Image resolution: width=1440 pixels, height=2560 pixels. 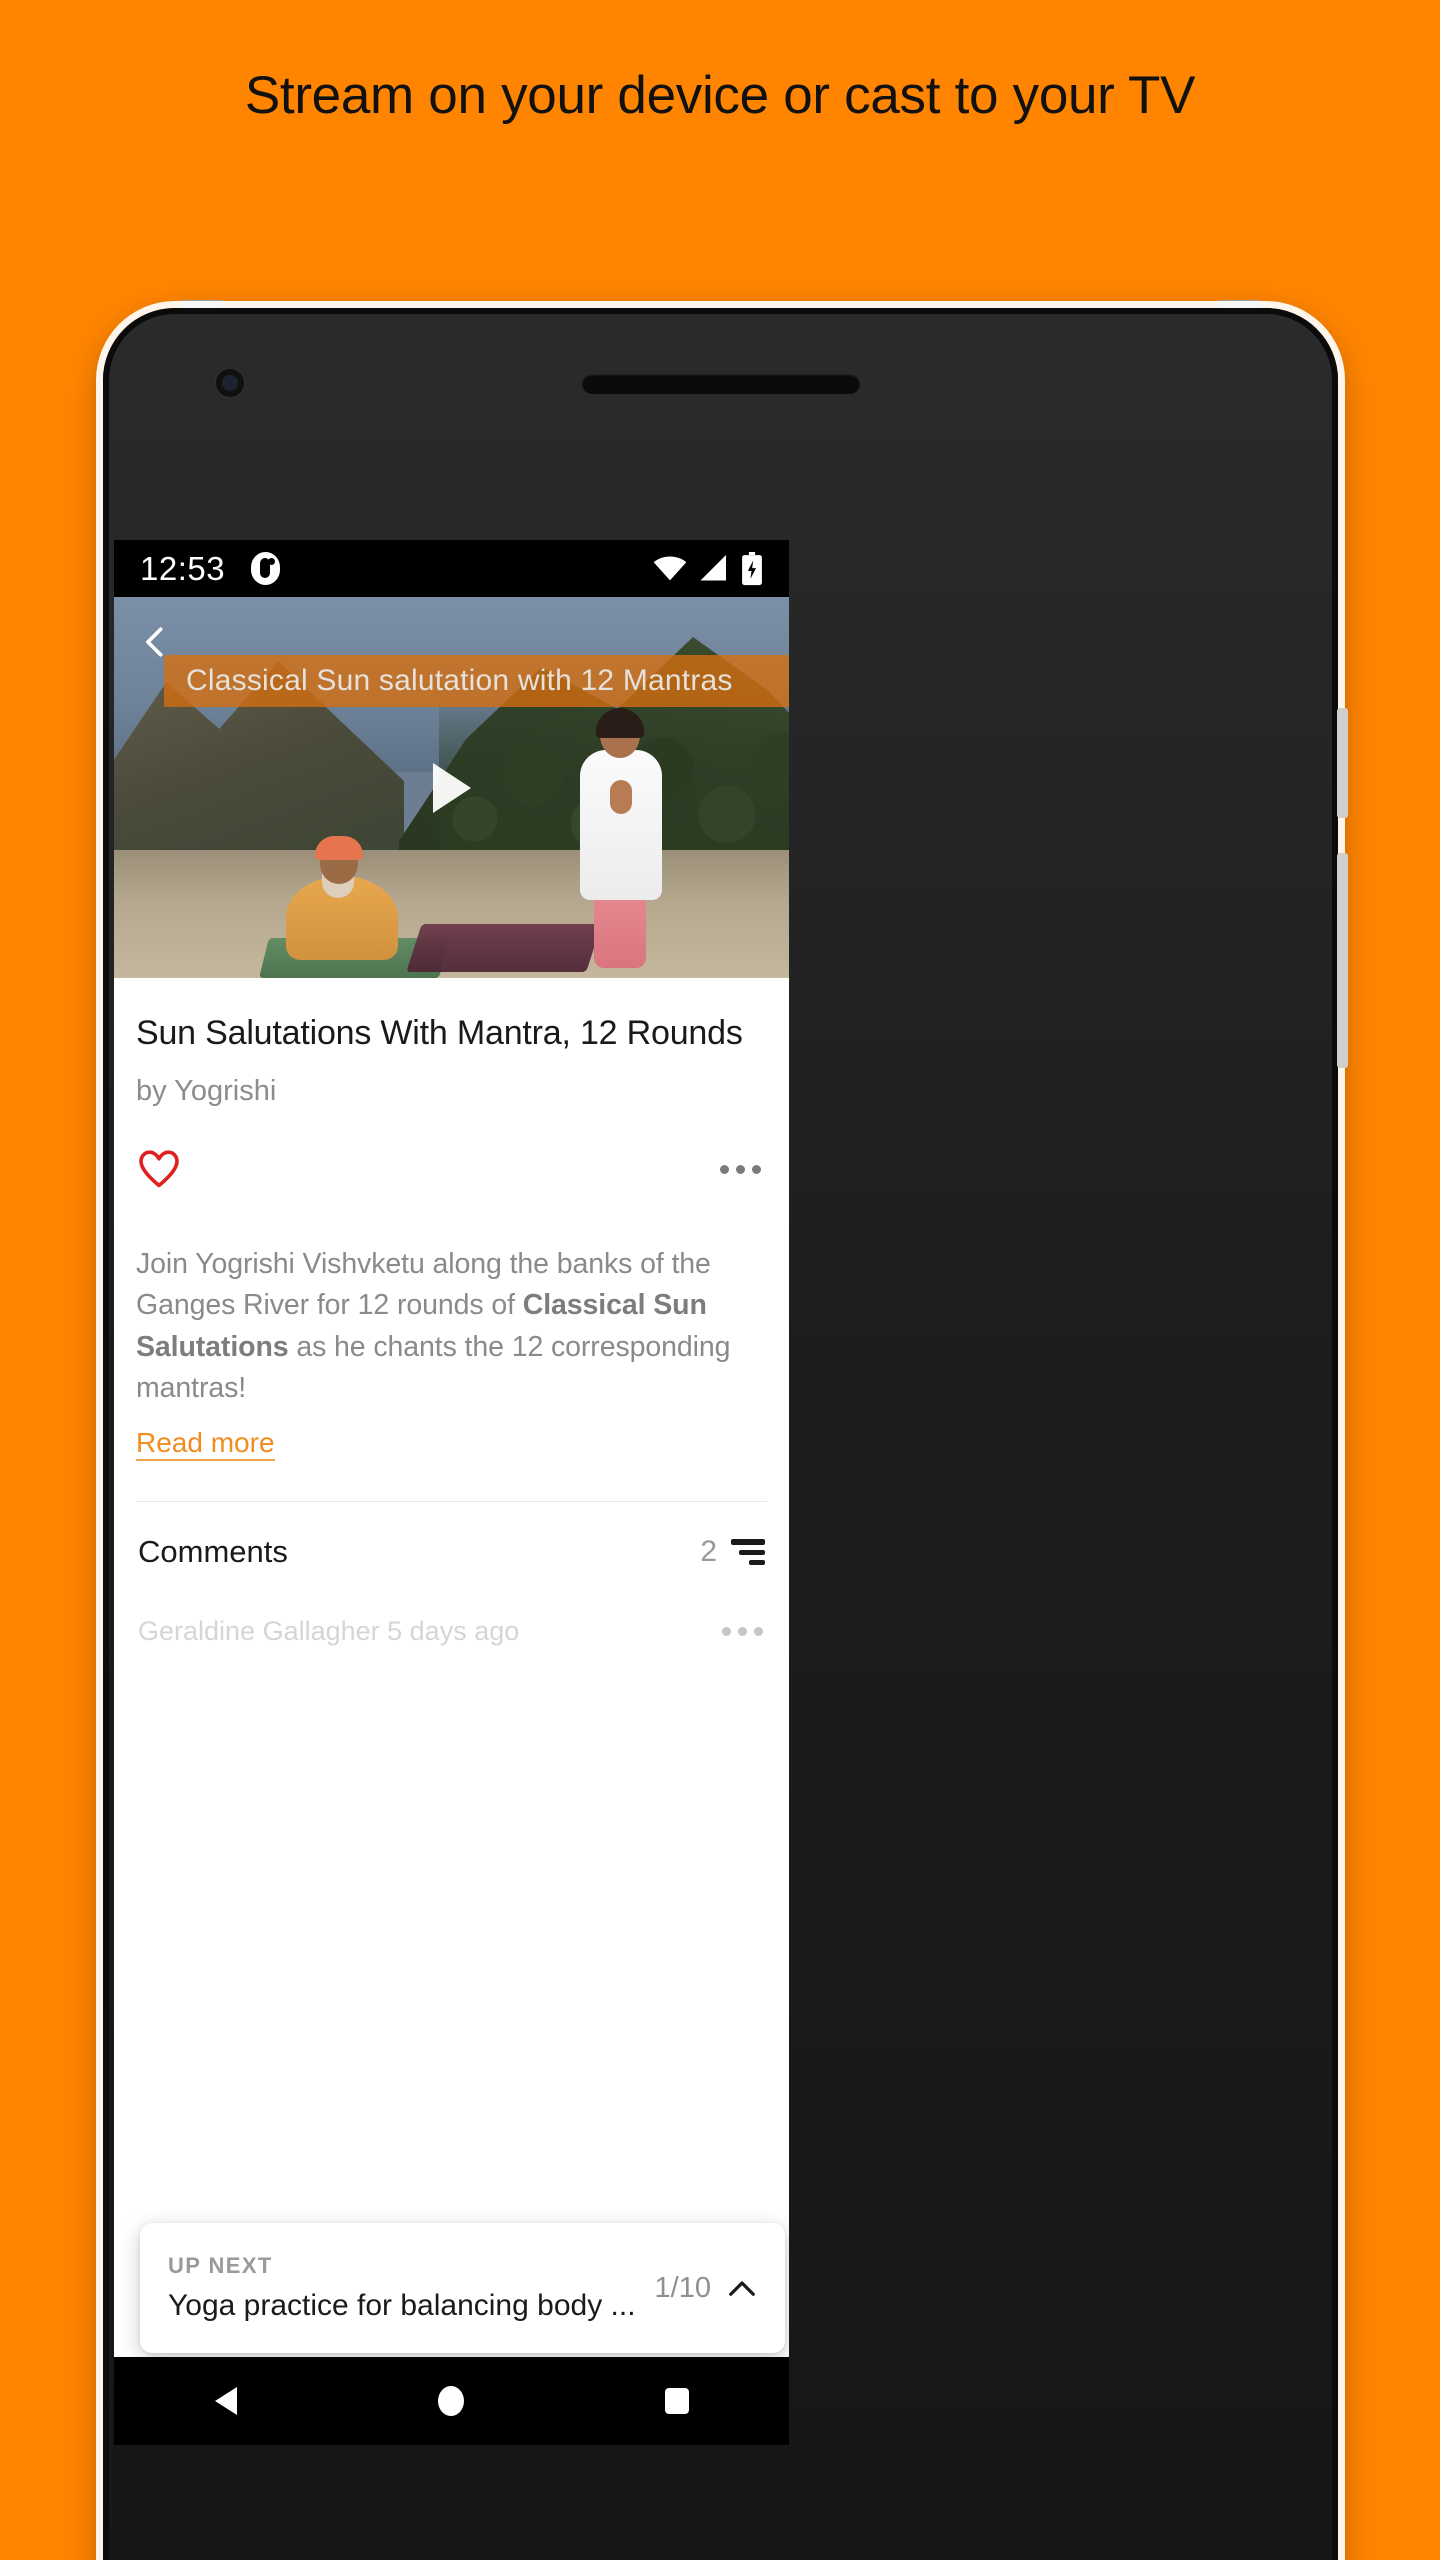 I want to click on up-next-controls: 1/10, so click(x=706, y=2288).